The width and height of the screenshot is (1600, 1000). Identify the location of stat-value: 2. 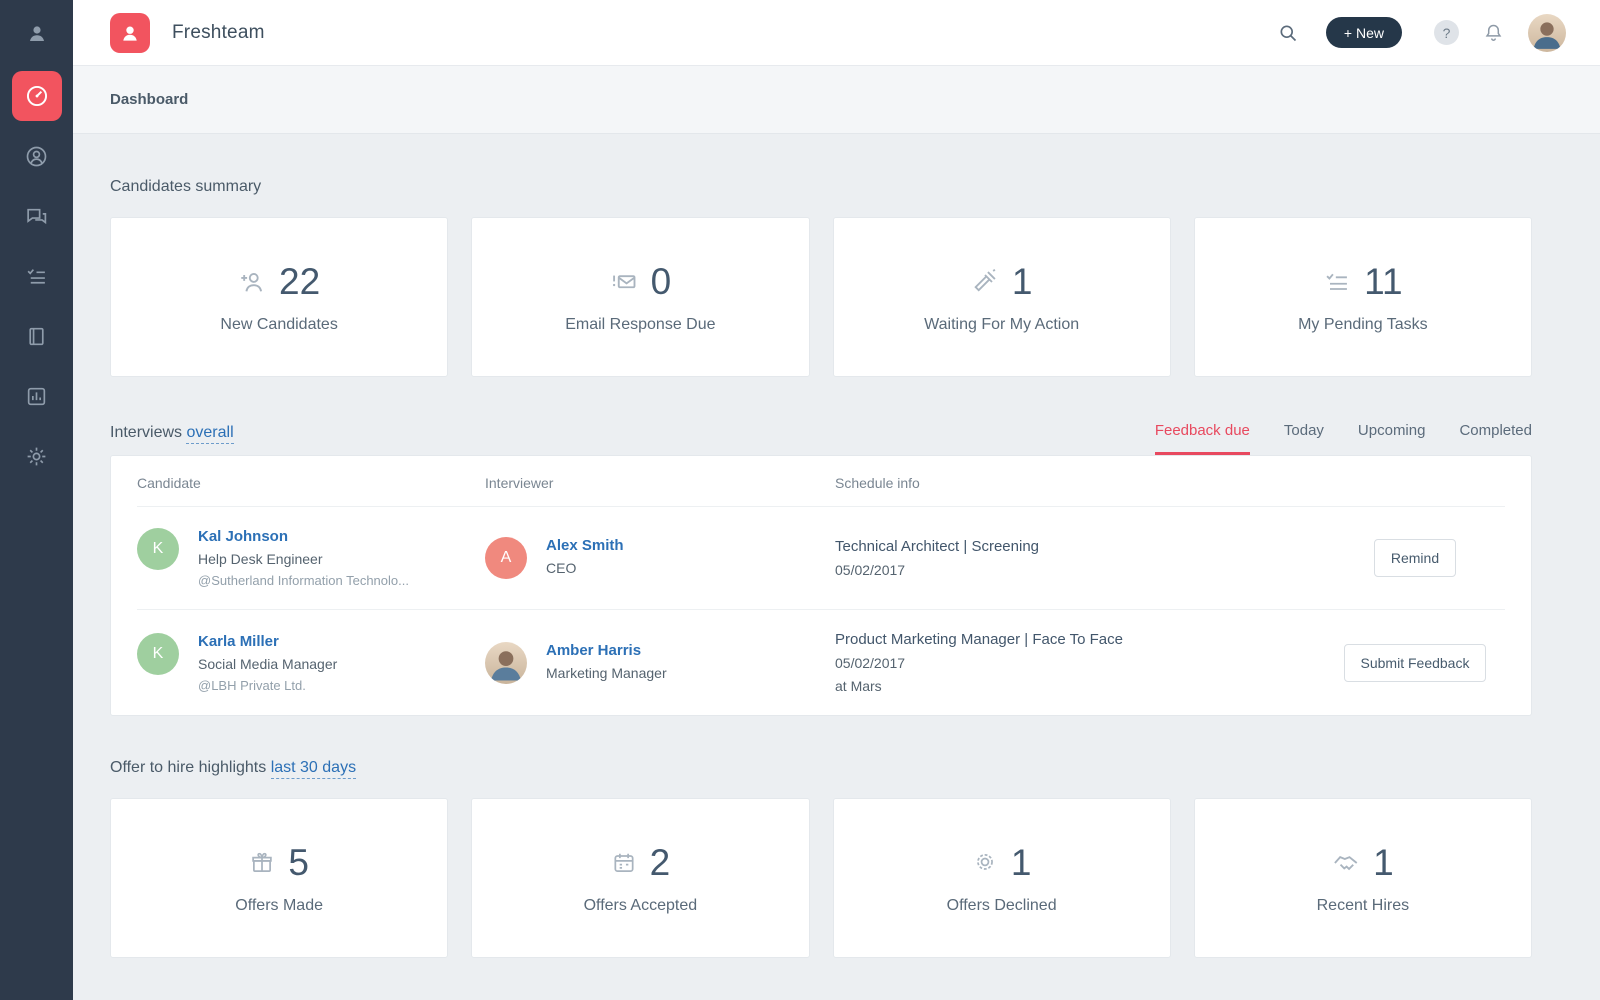
(660, 862).